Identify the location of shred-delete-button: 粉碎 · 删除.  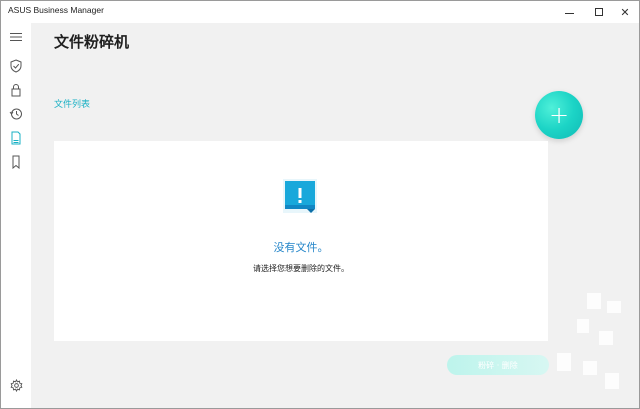
(498, 365).